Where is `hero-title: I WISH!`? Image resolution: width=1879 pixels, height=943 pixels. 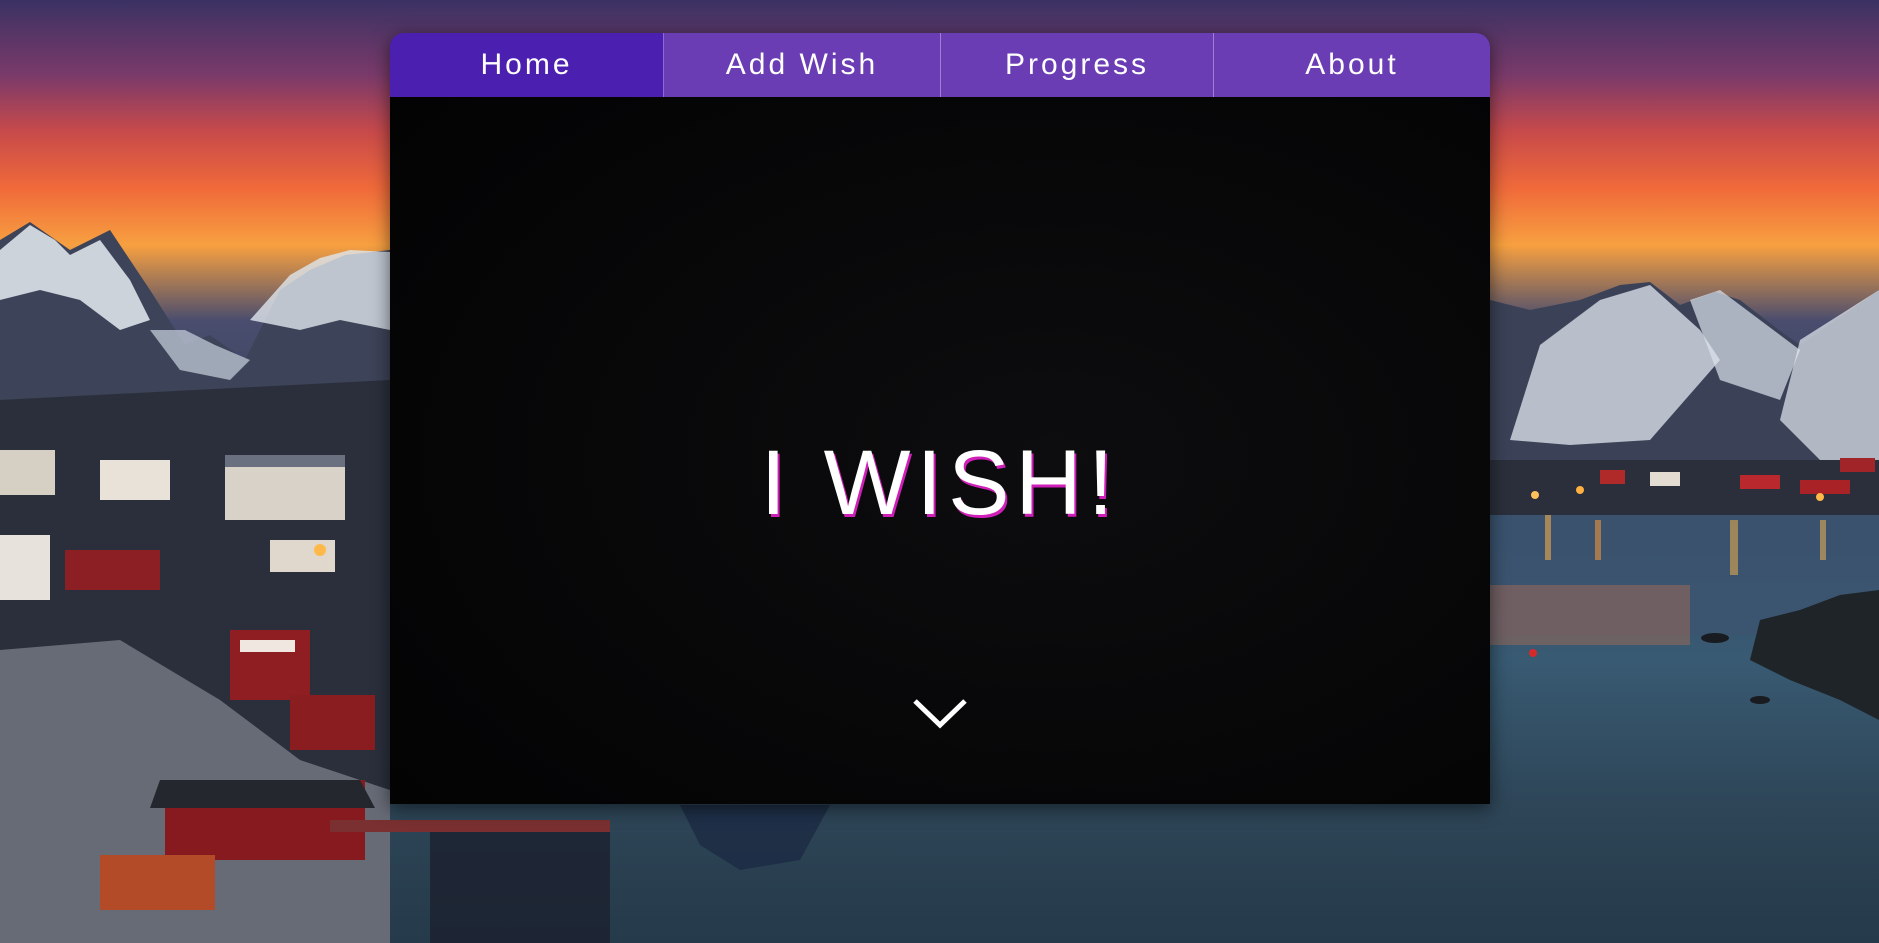 hero-title: I WISH! is located at coordinates (940, 483).